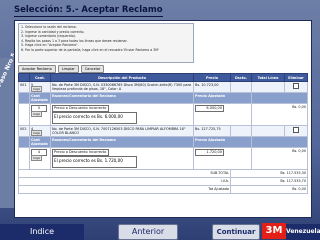 The image size is (320, 240). Describe the element at coordinates (88, 11) in the screenshot. I see `slide-title: Selección: 5.- Aceptar Reclamo` at that location.